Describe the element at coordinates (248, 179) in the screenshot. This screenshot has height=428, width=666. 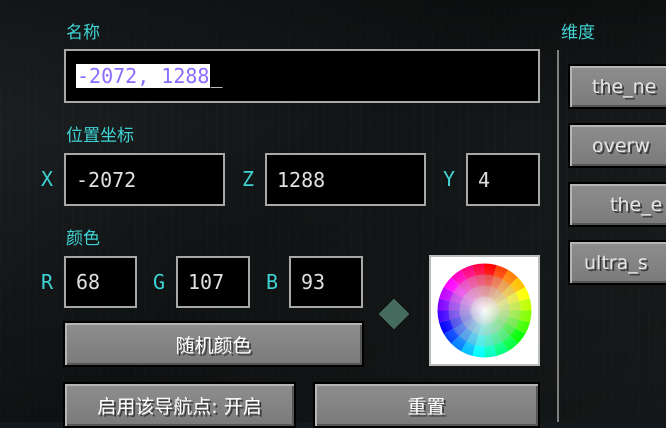
I see `z-axis-label: Z` at that location.